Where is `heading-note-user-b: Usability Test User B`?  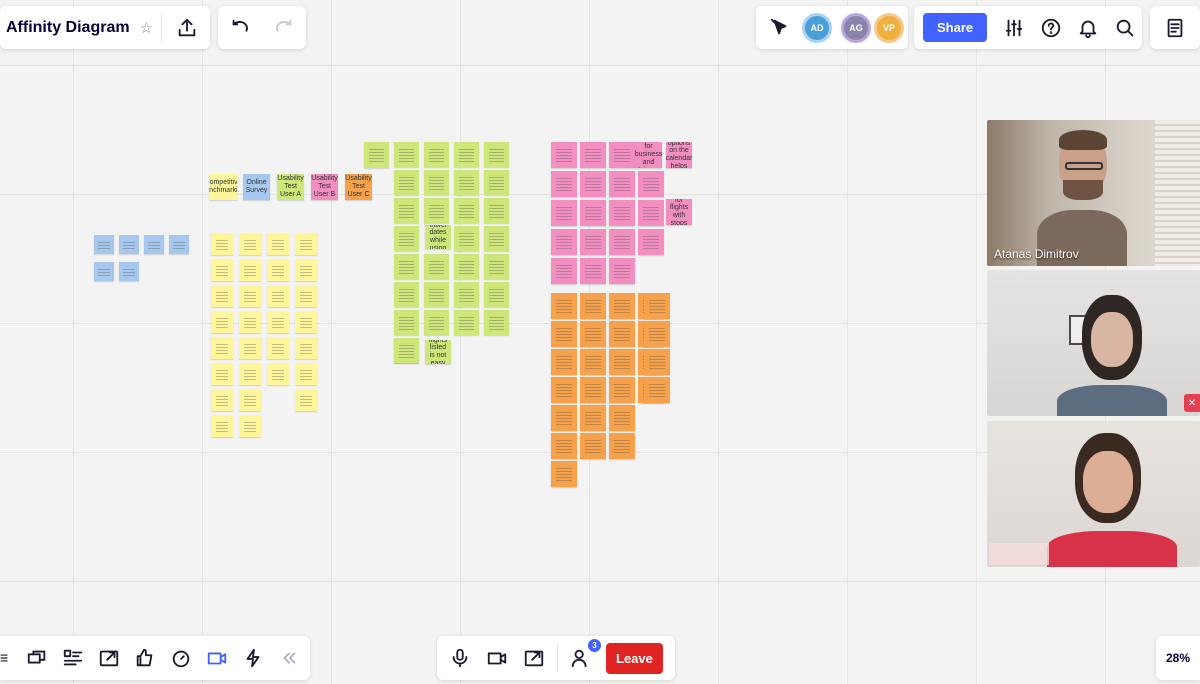 heading-note-user-b: Usability Test User B is located at coordinates (324, 187).